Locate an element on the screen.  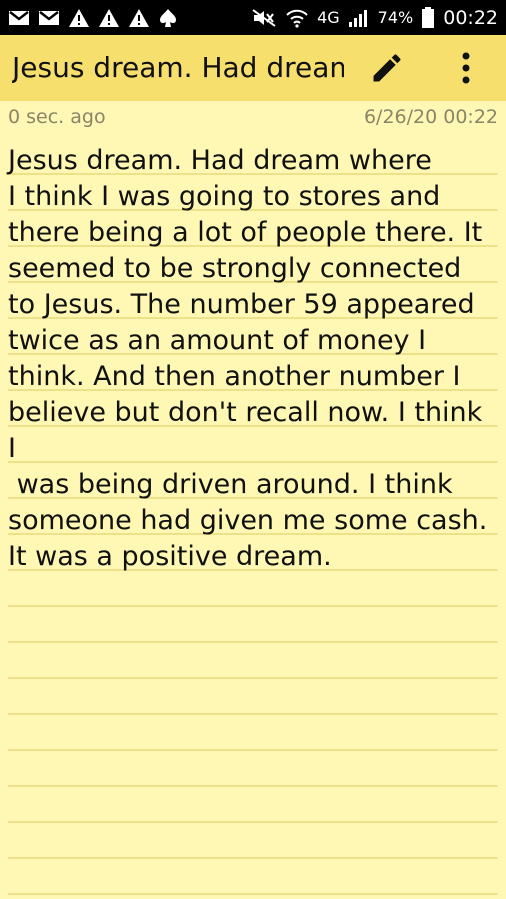
note-title: Jesus dream. Had dream where is located at coordinates (178, 68).